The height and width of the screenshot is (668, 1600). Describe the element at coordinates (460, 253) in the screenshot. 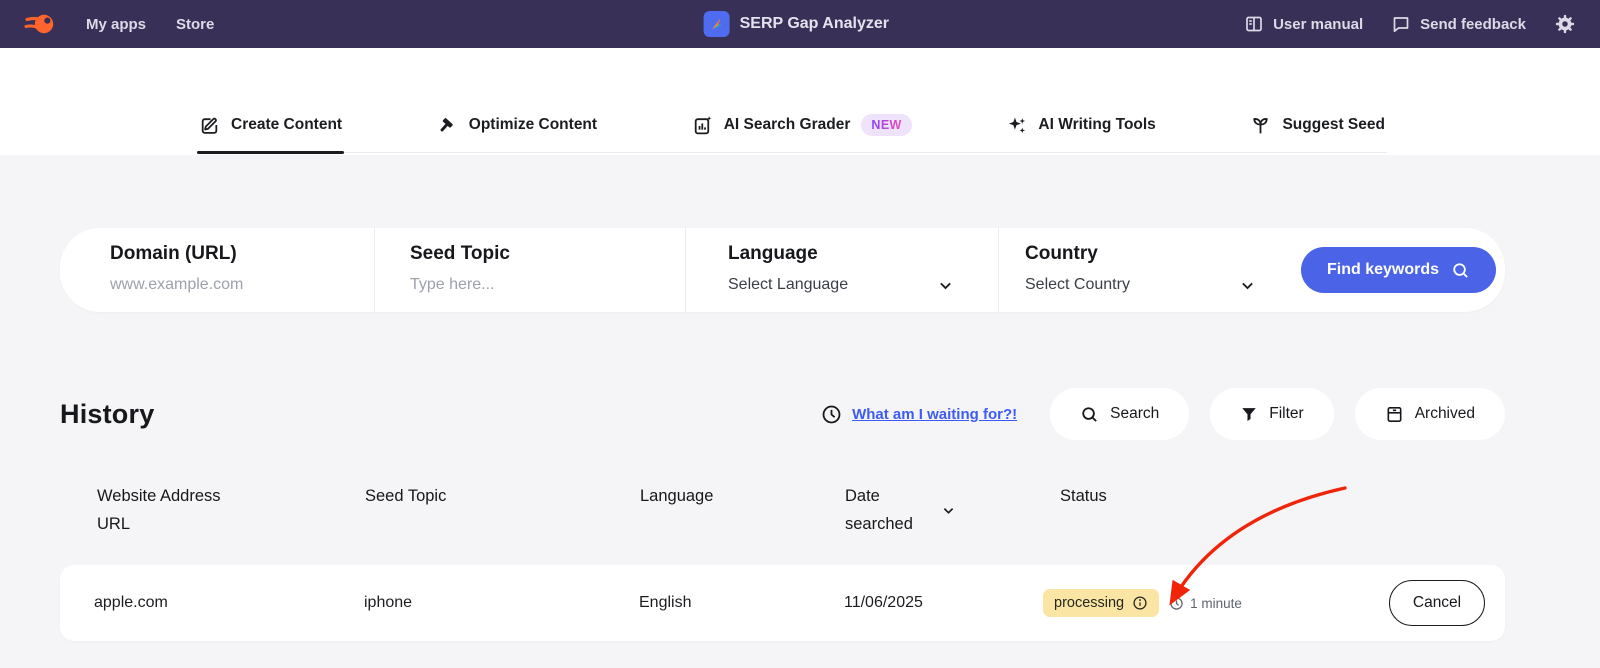

I see `seed-topic-label: Seed Topic` at that location.